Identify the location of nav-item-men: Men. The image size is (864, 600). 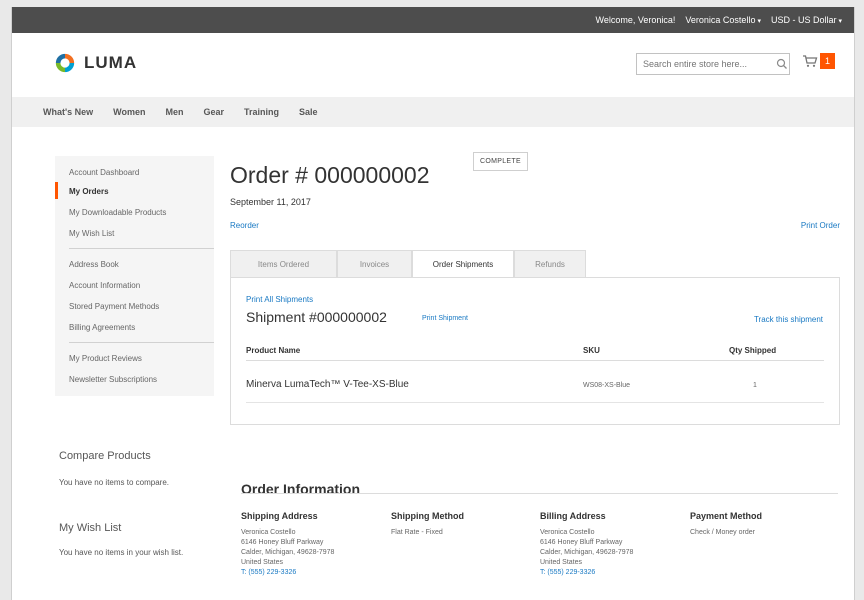
(175, 112).